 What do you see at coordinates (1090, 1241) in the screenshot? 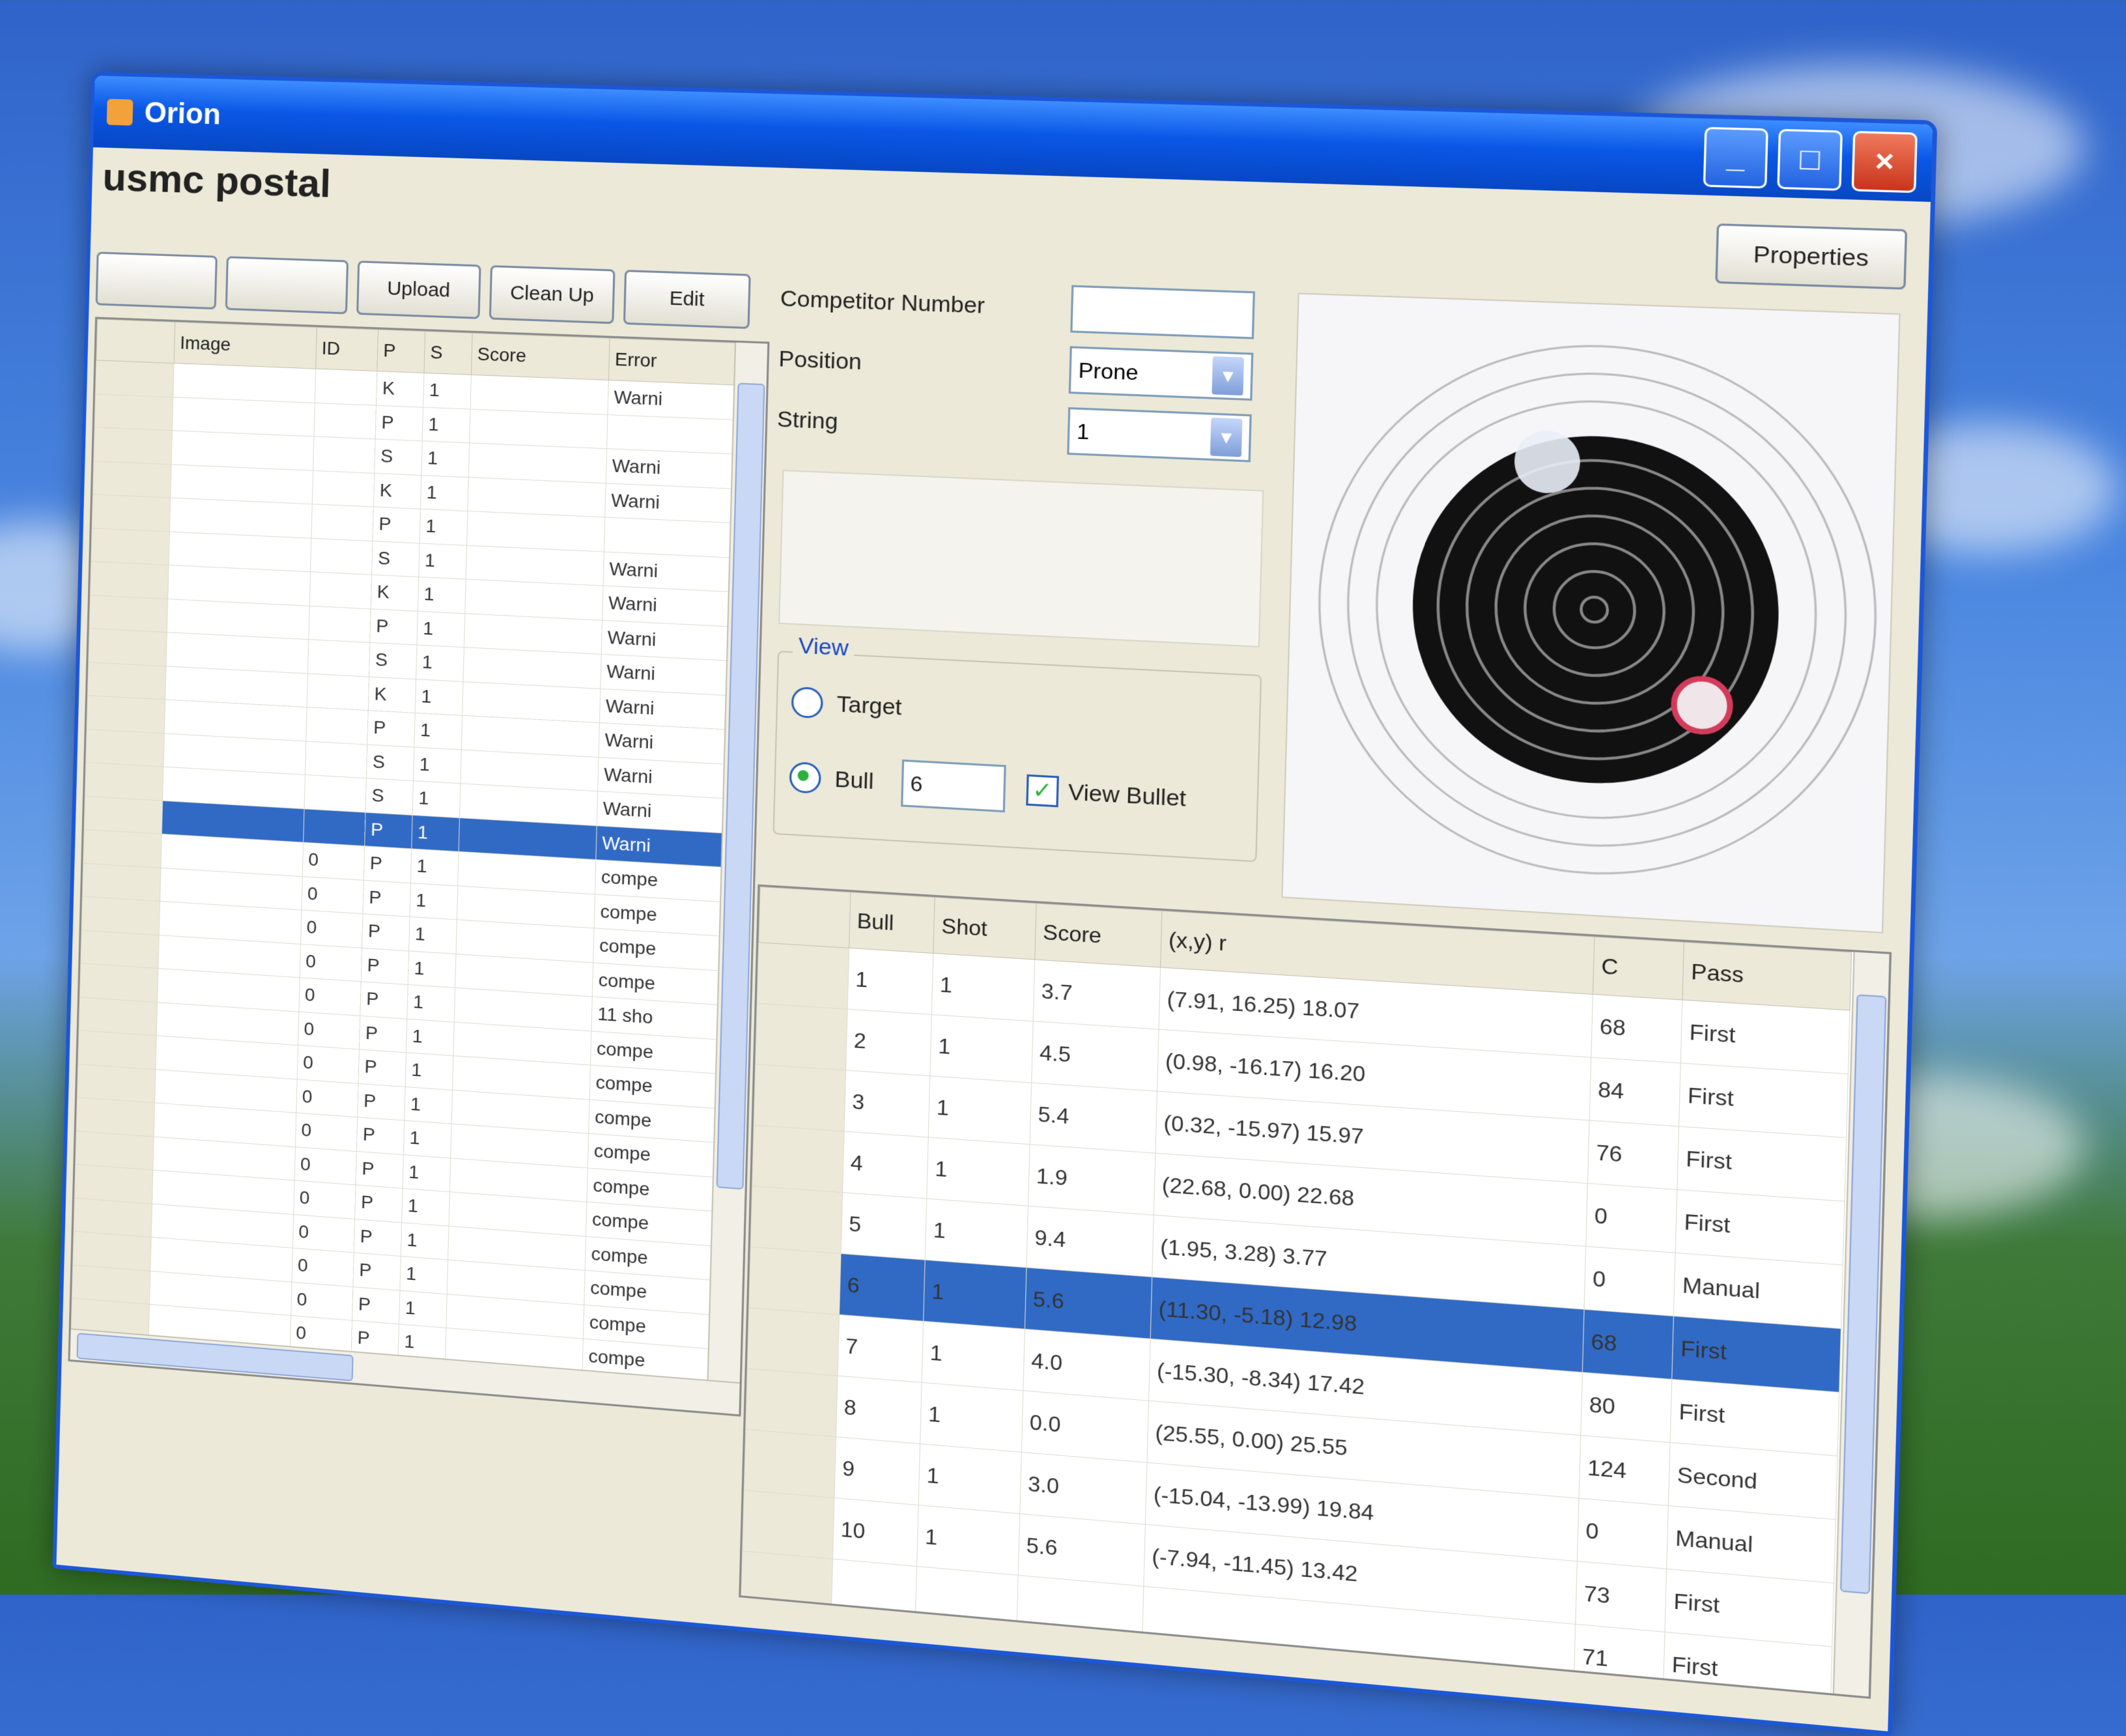
I see `table-cell: 9.4` at bounding box center [1090, 1241].